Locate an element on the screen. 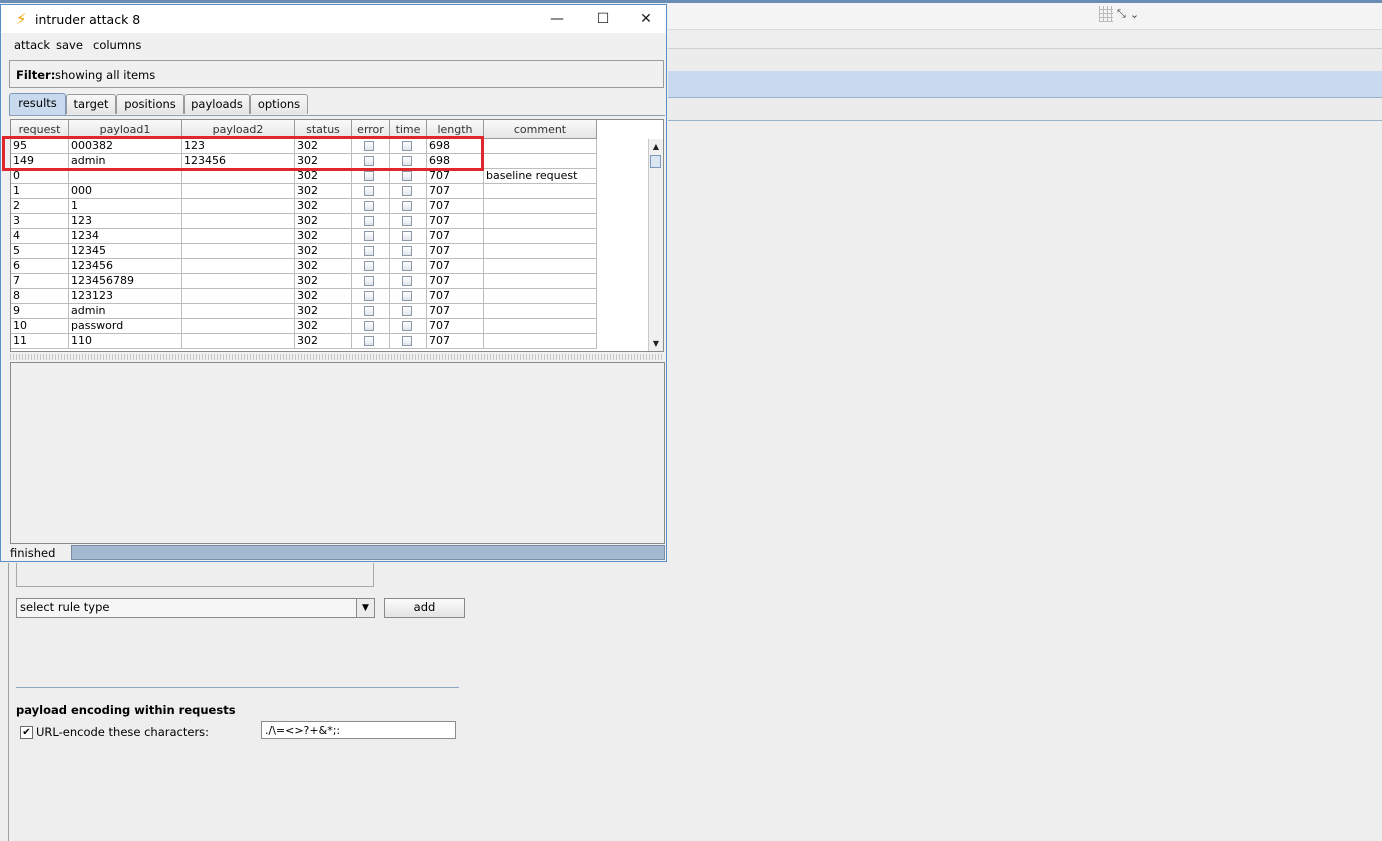 The height and width of the screenshot is (841, 1382). filter-text: showing all items is located at coordinates (105, 75).